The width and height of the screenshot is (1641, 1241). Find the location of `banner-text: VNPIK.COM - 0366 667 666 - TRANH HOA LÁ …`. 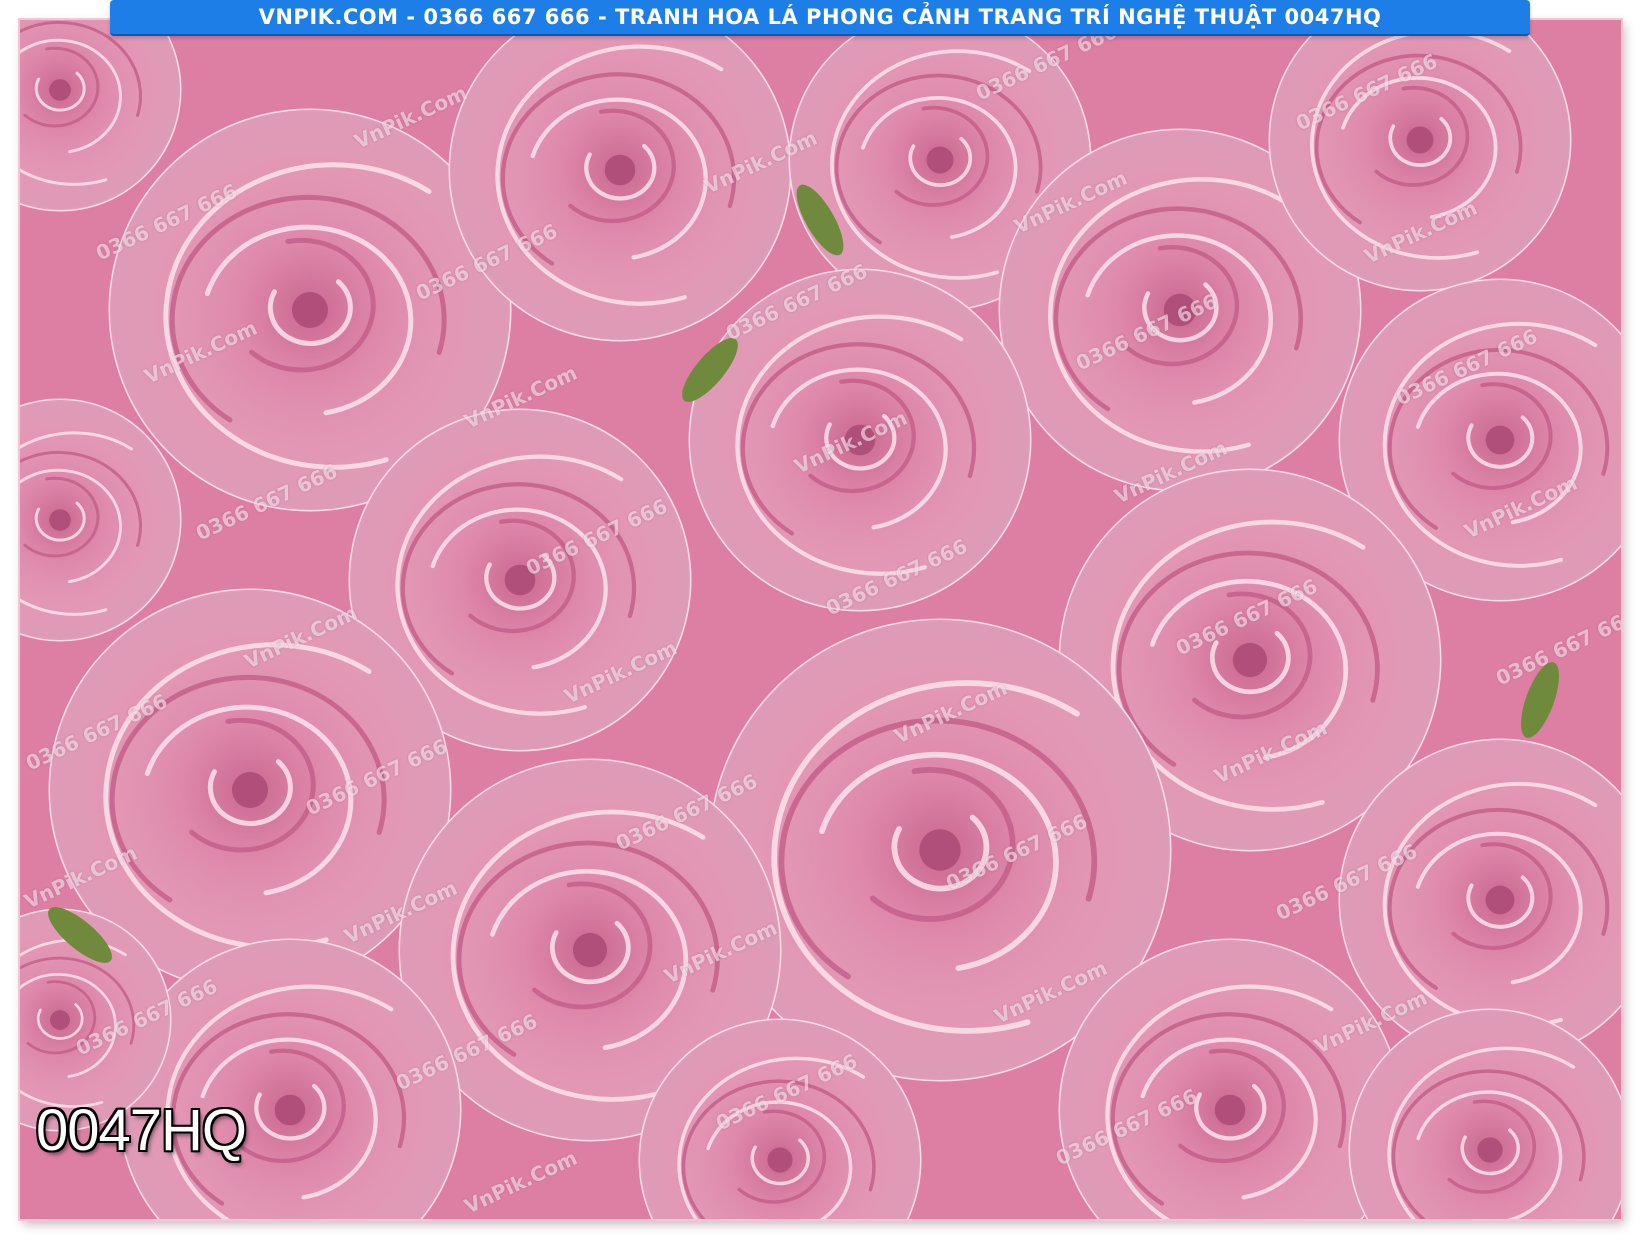

banner-text: VNPIK.COM - 0366 667 666 - TRANH HOA LÁ … is located at coordinates (820, 17).